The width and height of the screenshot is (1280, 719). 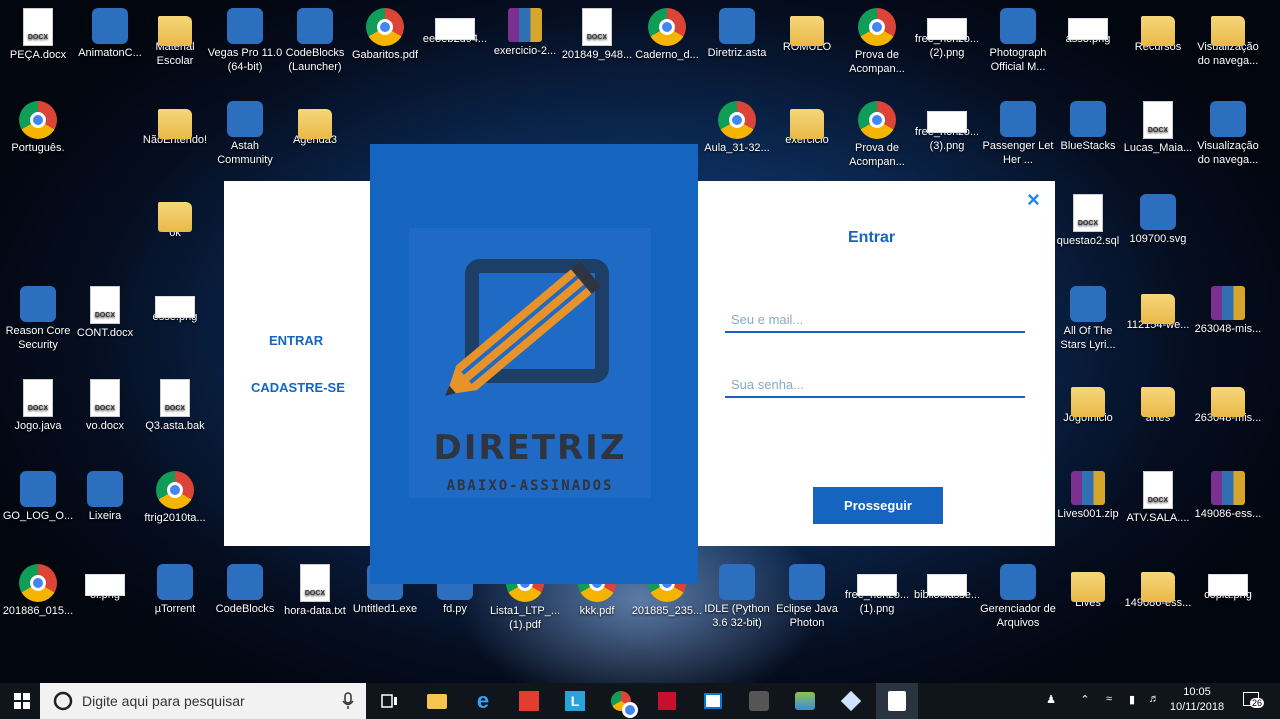 What do you see at coordinates (1085, 699) in the screenshot?
I see `chevron-up-icon: ⌃` at bounding box center [1085, 699].